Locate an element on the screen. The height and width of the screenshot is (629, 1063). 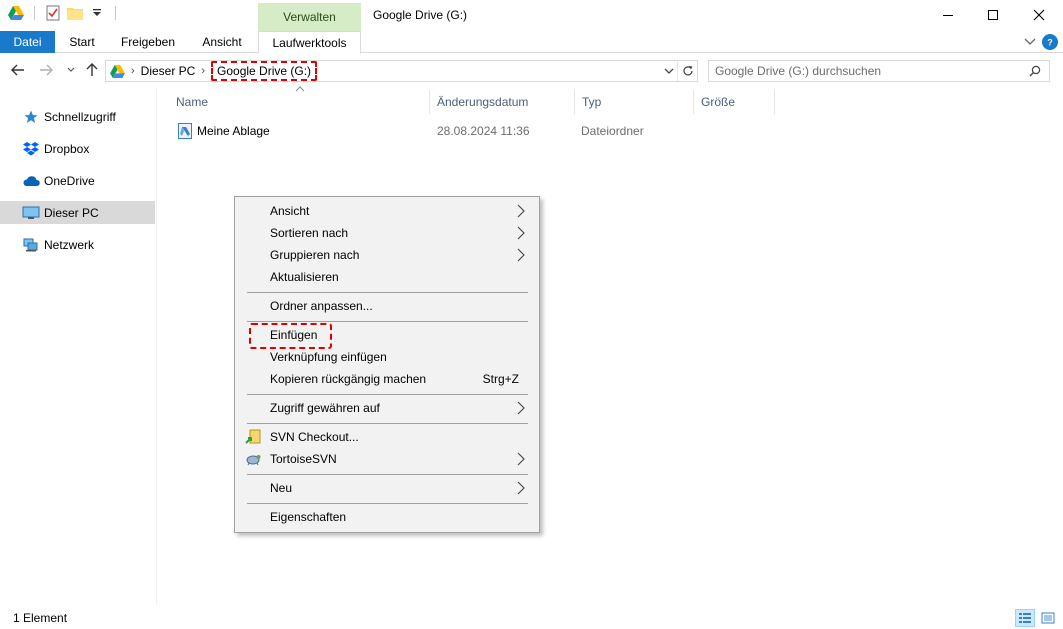
up-button is located at coordinates (92, 70).